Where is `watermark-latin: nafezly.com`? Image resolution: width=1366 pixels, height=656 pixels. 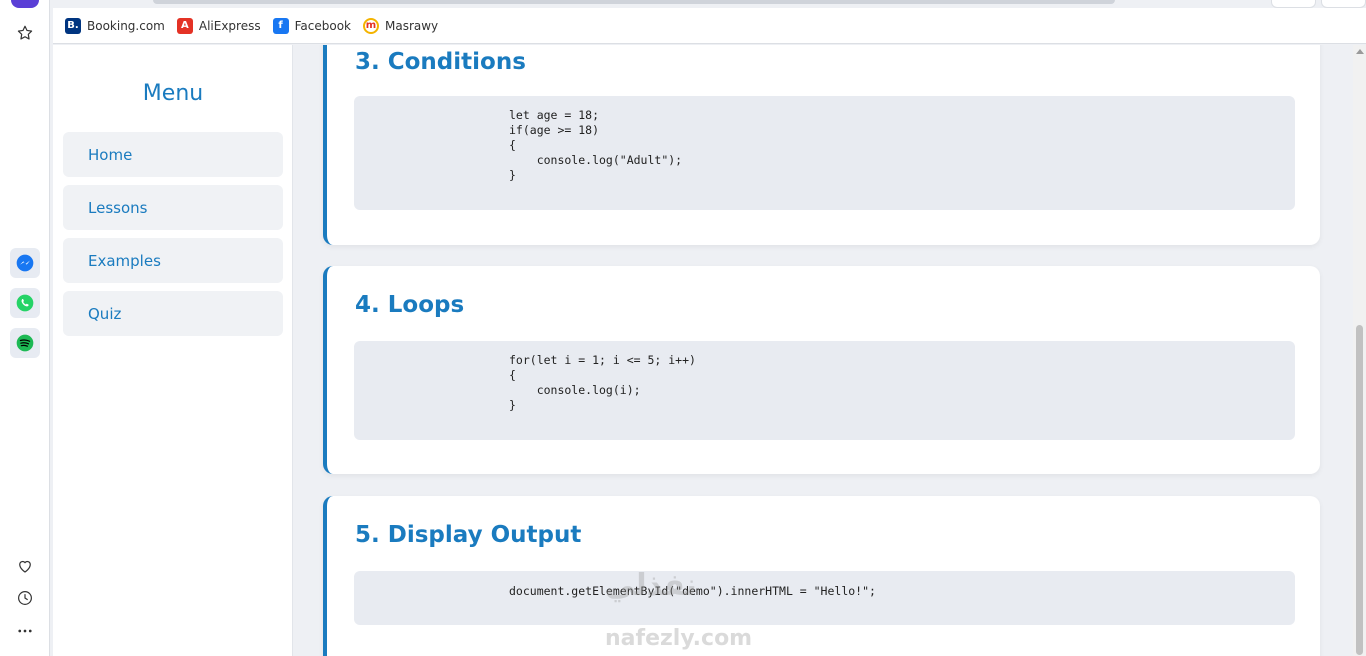 watermark-latin: nafezly.com is located at coordinates (679, 638).